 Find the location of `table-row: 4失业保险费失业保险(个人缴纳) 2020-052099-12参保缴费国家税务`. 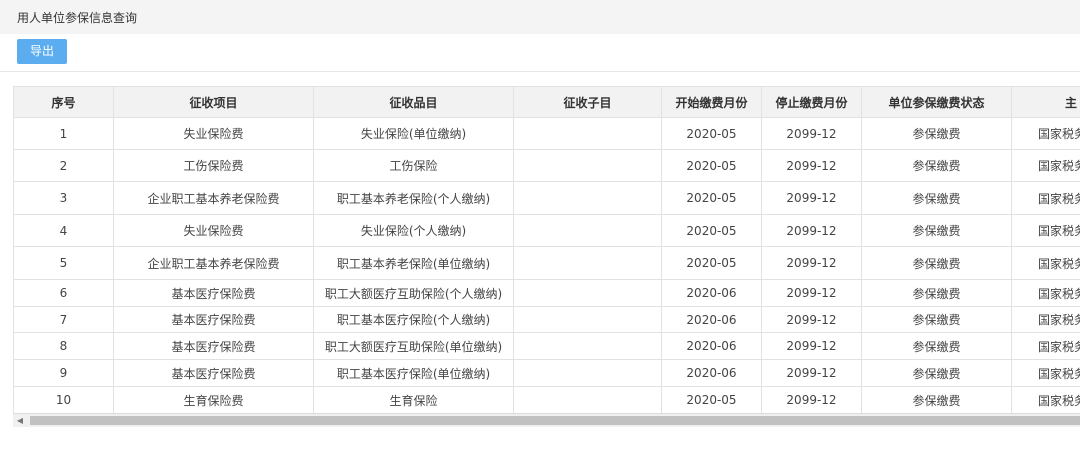

table-row: 4失业保险费失业保险(个人缴纳) 2020-052099-12参保缴费国家税务 is located at coordinates (546, 230).